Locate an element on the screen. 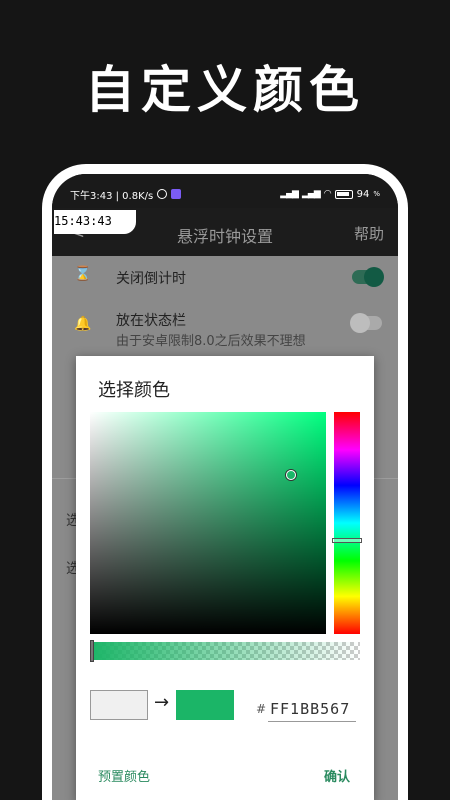 The image size is (450, 800). statusbar-sublabel: 由于安卓限制8.0之后效果不理想 is located at coordinates (211, 341).